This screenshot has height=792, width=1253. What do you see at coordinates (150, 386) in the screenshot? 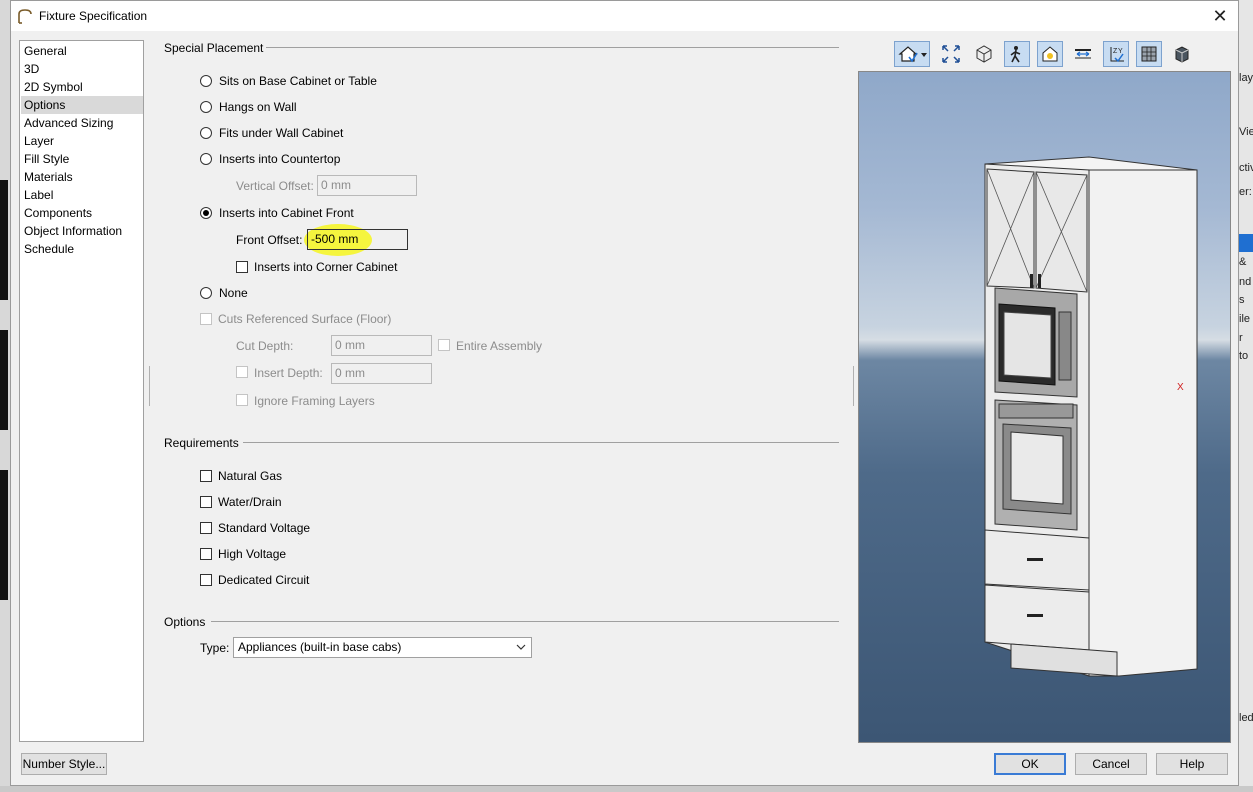
I see `splitter-left` at bounding box center [150, 386].